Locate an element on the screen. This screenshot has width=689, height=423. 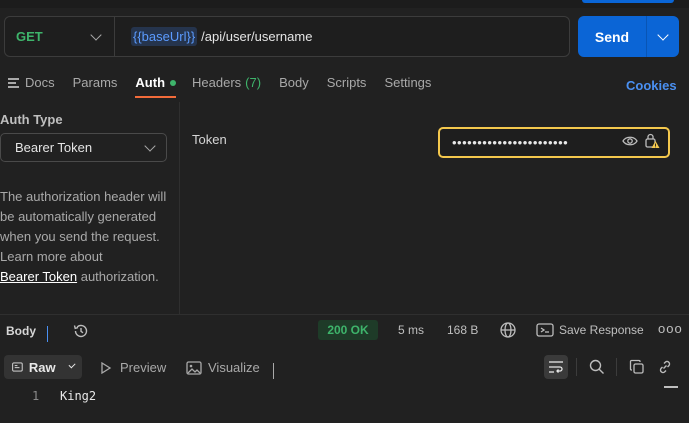
tab-body-label: Body is located at coordinates (294, 82).